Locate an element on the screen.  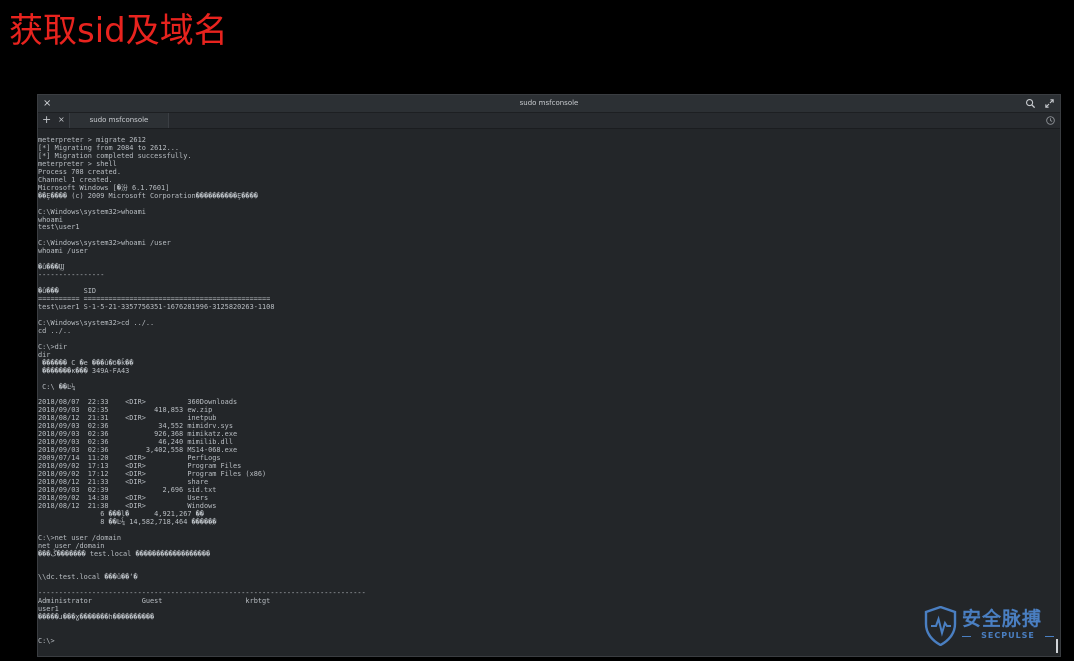
logo-sub-text: SECPULSE is located at coordinates (1008, 635).